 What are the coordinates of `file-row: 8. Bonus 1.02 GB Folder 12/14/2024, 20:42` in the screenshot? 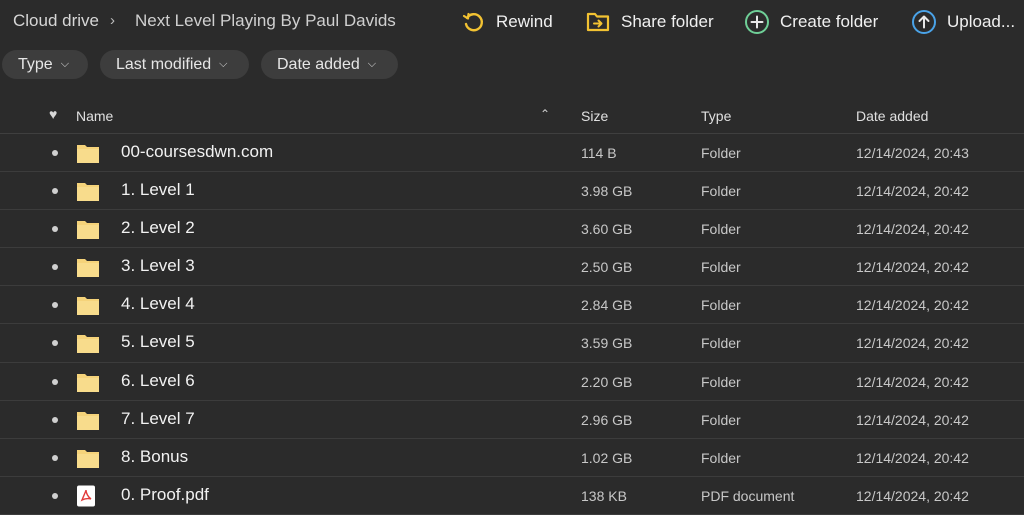 It's located at (512, 458).